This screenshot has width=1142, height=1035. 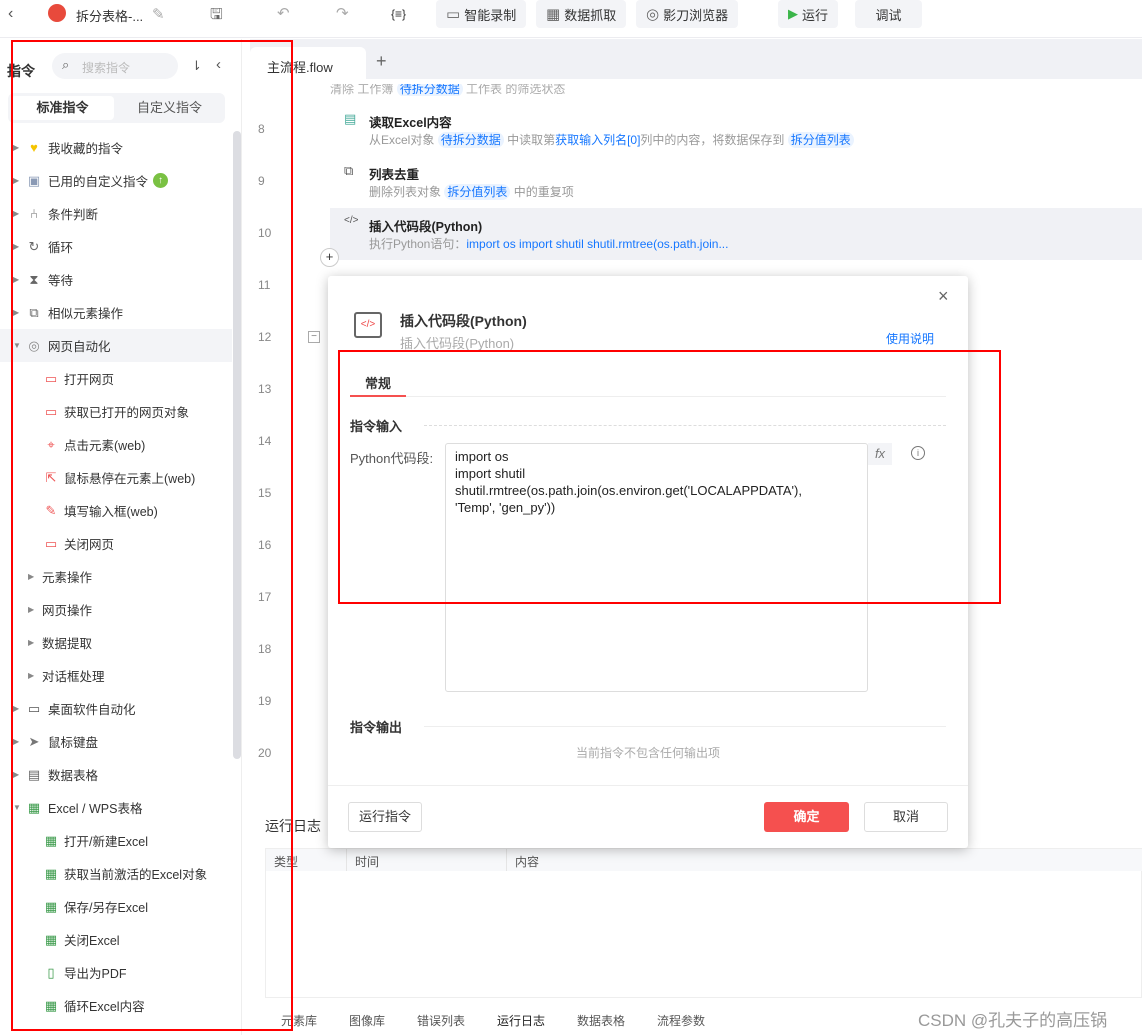 What do you see at coordinates (299, 1020) in the screenshot?
I see `bottom-tab: 元素库` at bounding box center [299, 1020].